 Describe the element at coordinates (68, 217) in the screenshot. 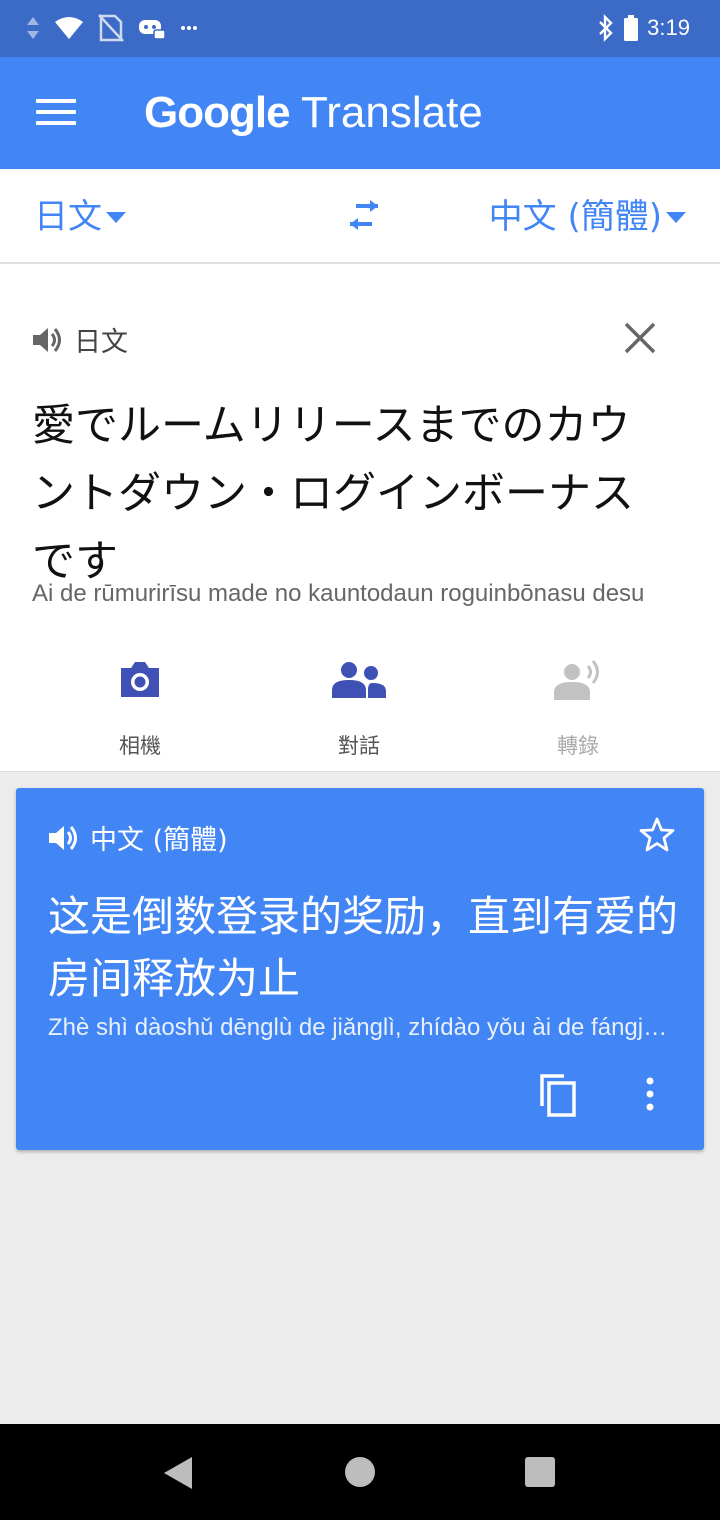

I see `source-language-label: 日文` at that location.